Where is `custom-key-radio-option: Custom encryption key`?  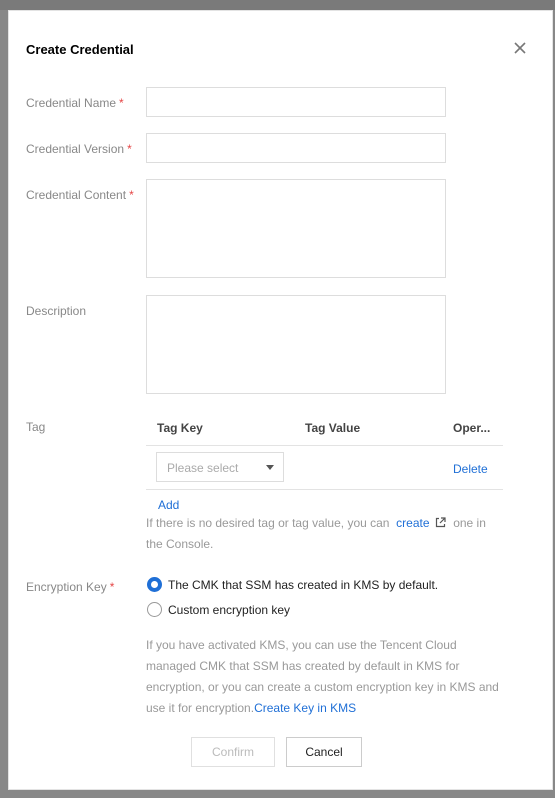
custom-key-radio-option: Custom encryption key is located at coordinates (218, 609).